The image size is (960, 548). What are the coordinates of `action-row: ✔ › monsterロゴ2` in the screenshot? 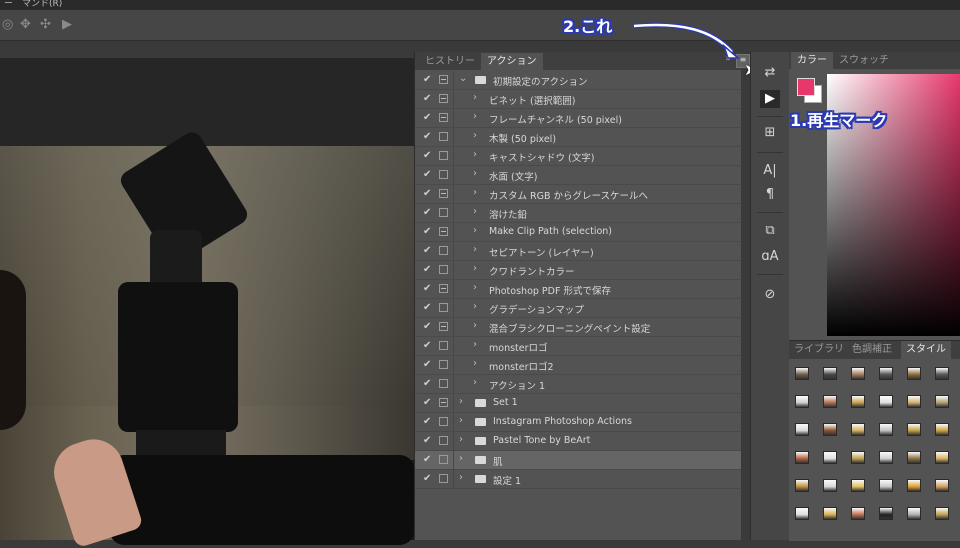 It's located at (578, 365).